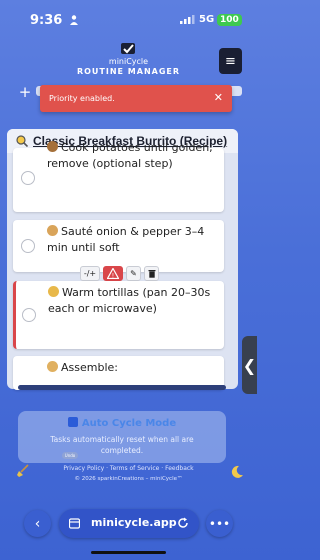 The image size is (320, 560). I want to click on auto-cycle-label: Auto Cycle Mode, so click(129, 423).